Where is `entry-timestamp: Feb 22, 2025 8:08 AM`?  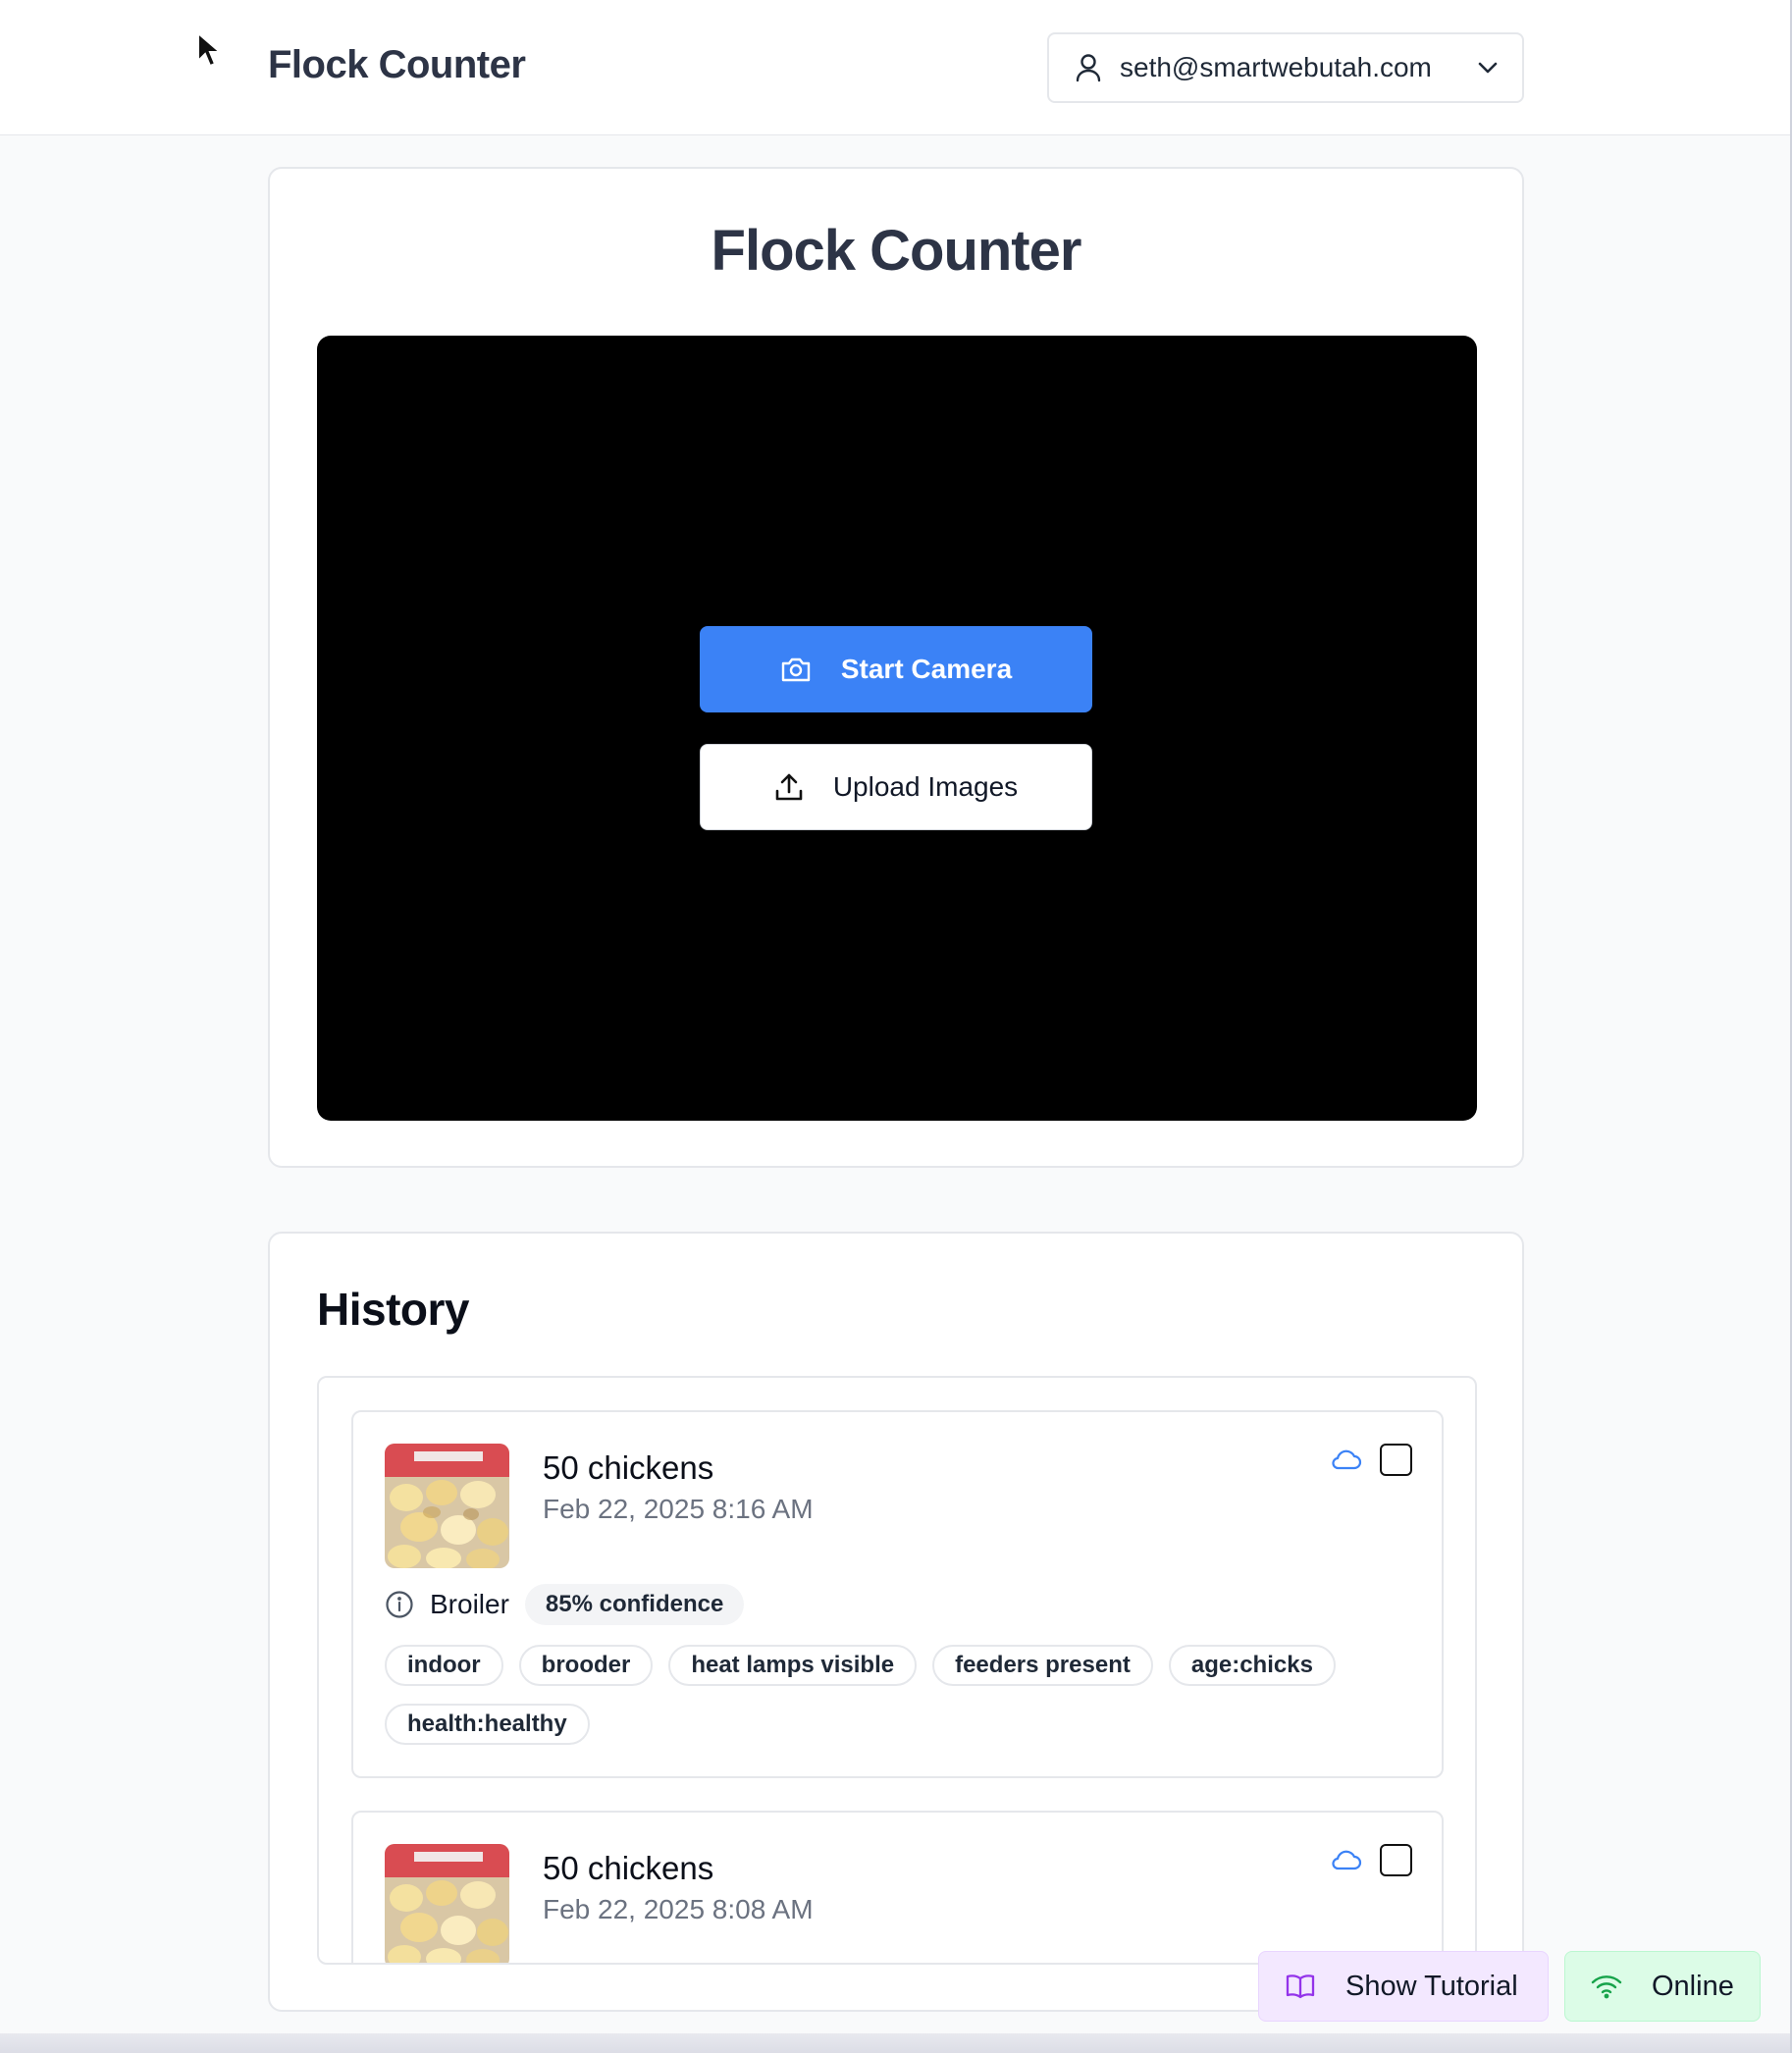 entry-timestamp: Feb 22, 2025 8:08 AM is located at coordinates (678, 1909).